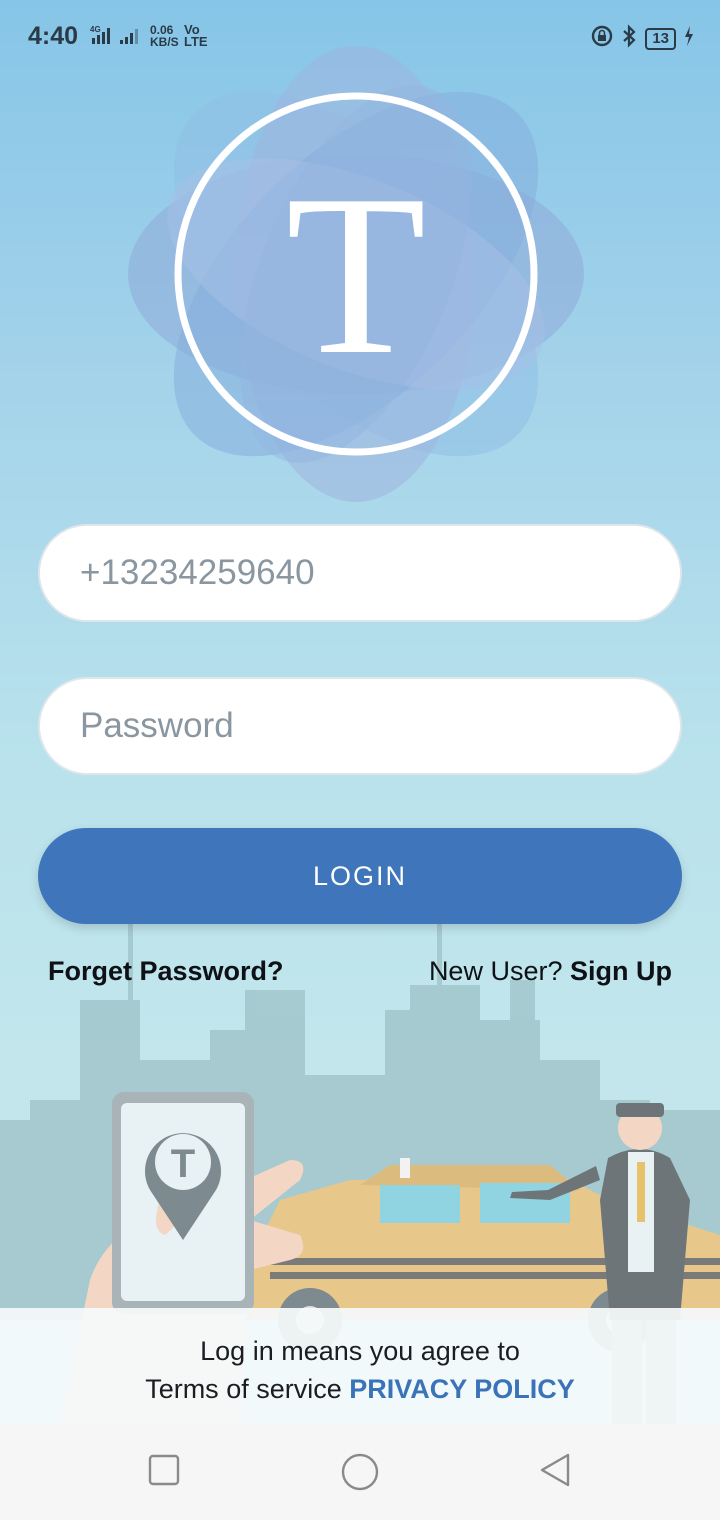 The width and height of the screenshot is (720, 1520). I want to click on home-circle-icon, so click(360, 1474).